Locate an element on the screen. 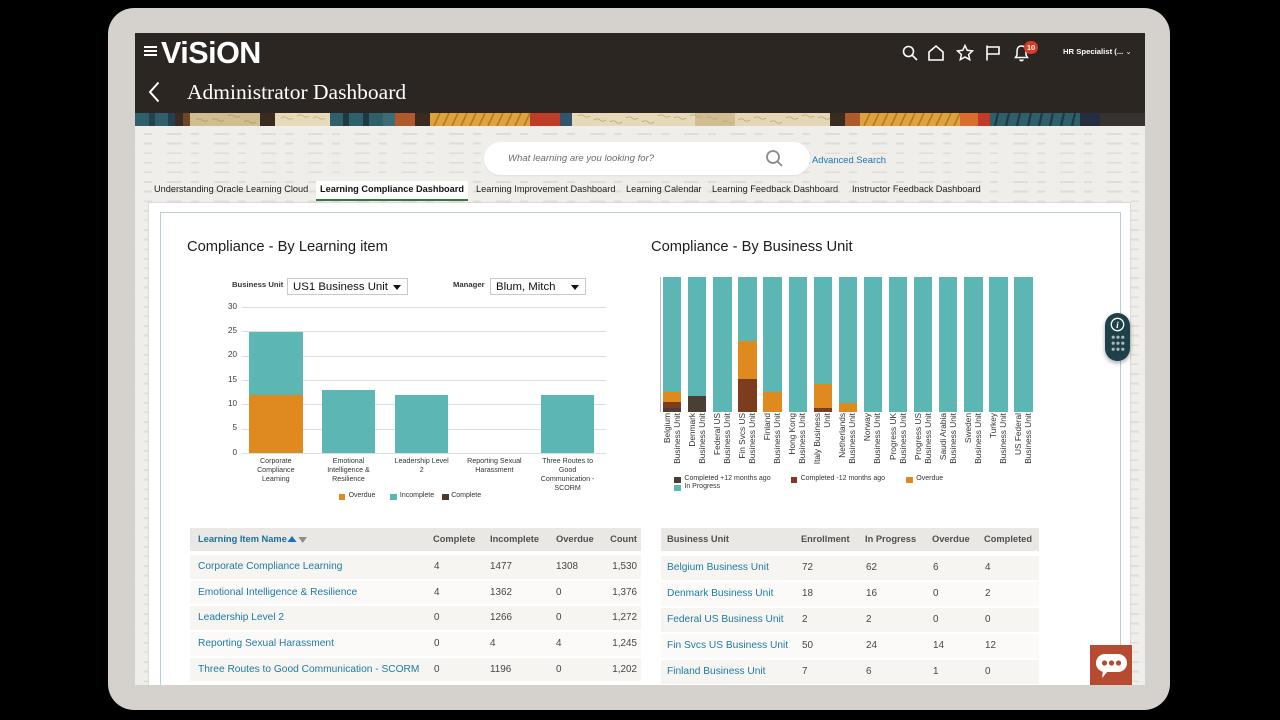 The width and height of the screenshot is (1280, 720). svg-text: i is located at coordinates (1117, 326).